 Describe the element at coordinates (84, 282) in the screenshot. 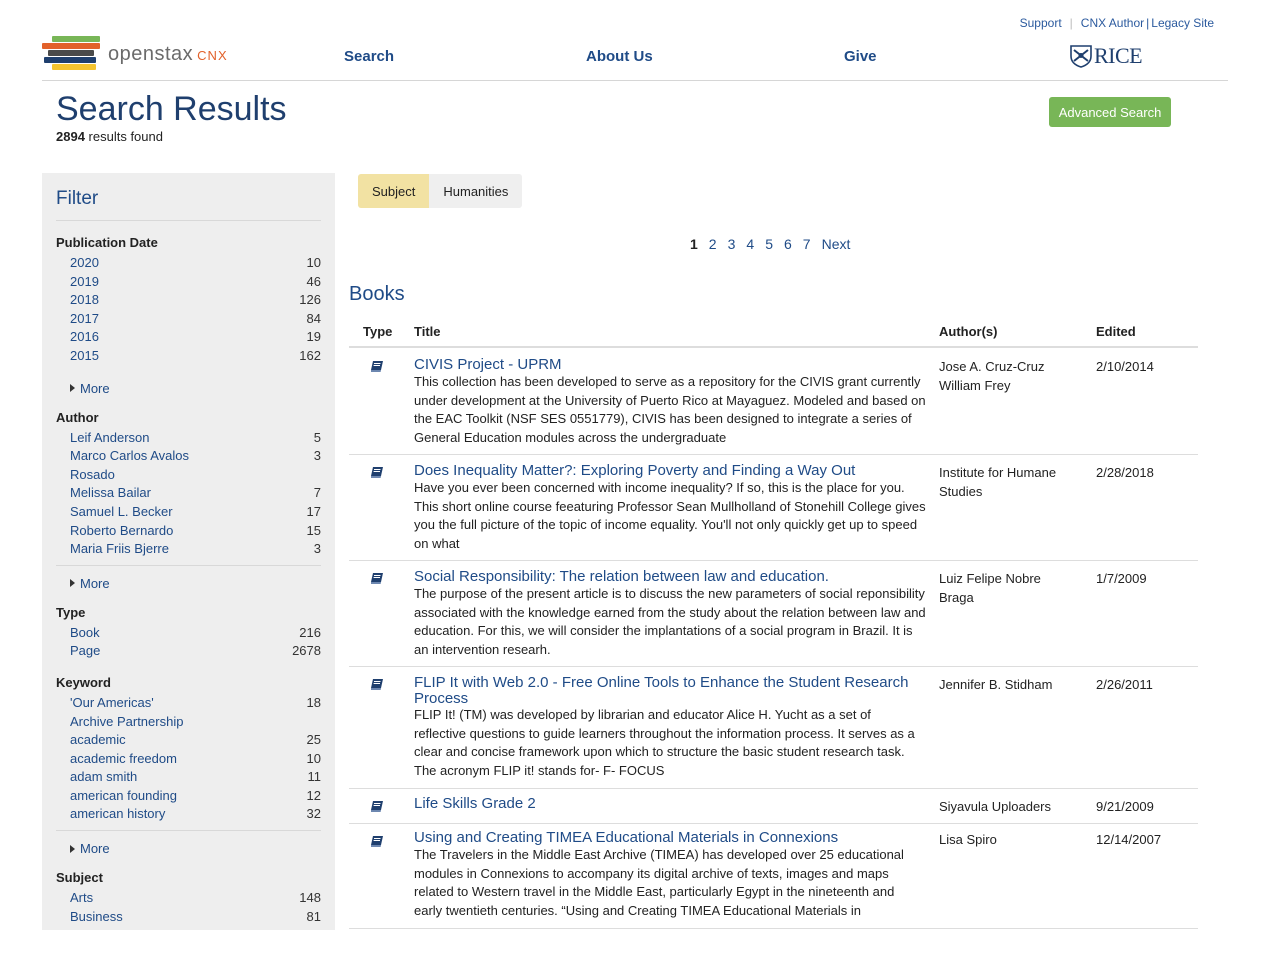

I see `filter-item-label: 2019` at that location.